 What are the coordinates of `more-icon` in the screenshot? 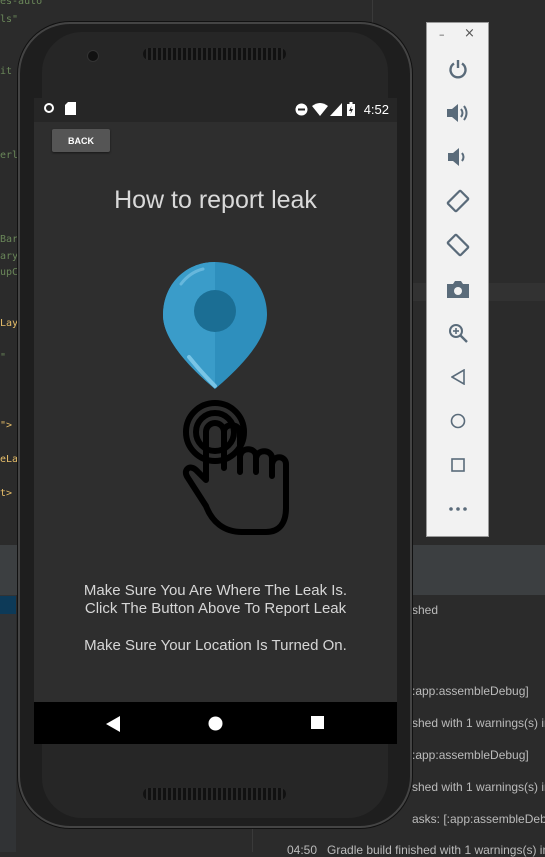 It's located at (457, 509).